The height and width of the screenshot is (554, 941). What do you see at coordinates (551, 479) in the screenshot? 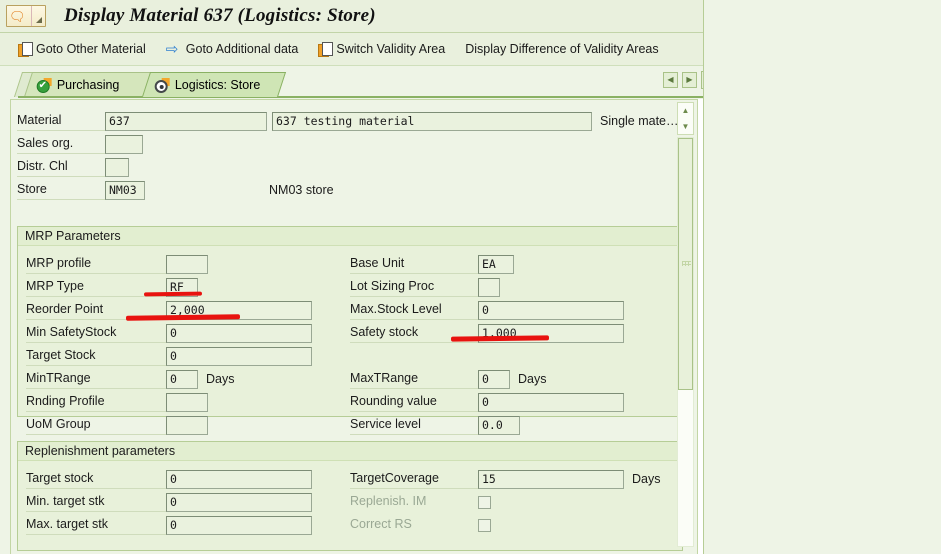
I see `targetcoverage-input: 15` at bounding box center [551, 479].